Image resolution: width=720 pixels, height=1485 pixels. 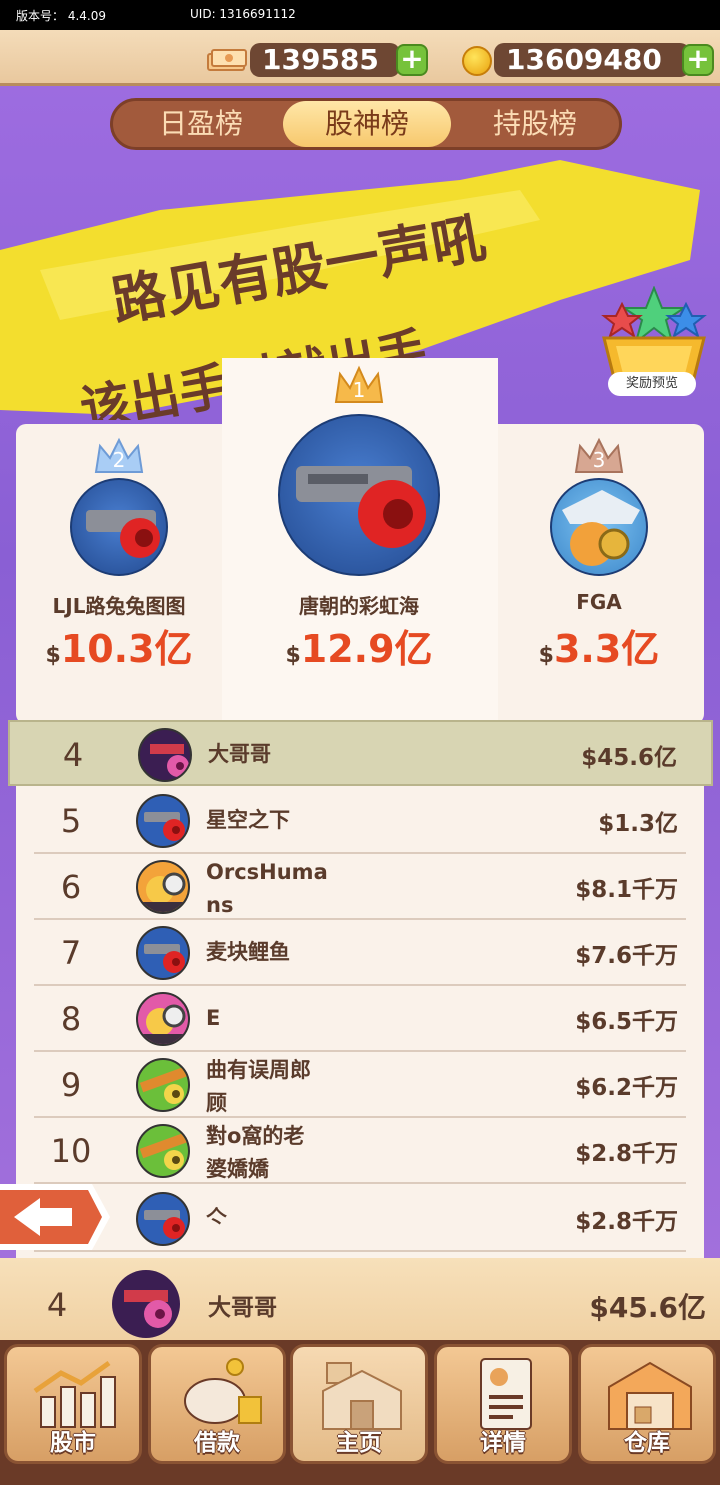 I want to click on table-row: 8 E $6.5千万, so click(x=360, y=1019).